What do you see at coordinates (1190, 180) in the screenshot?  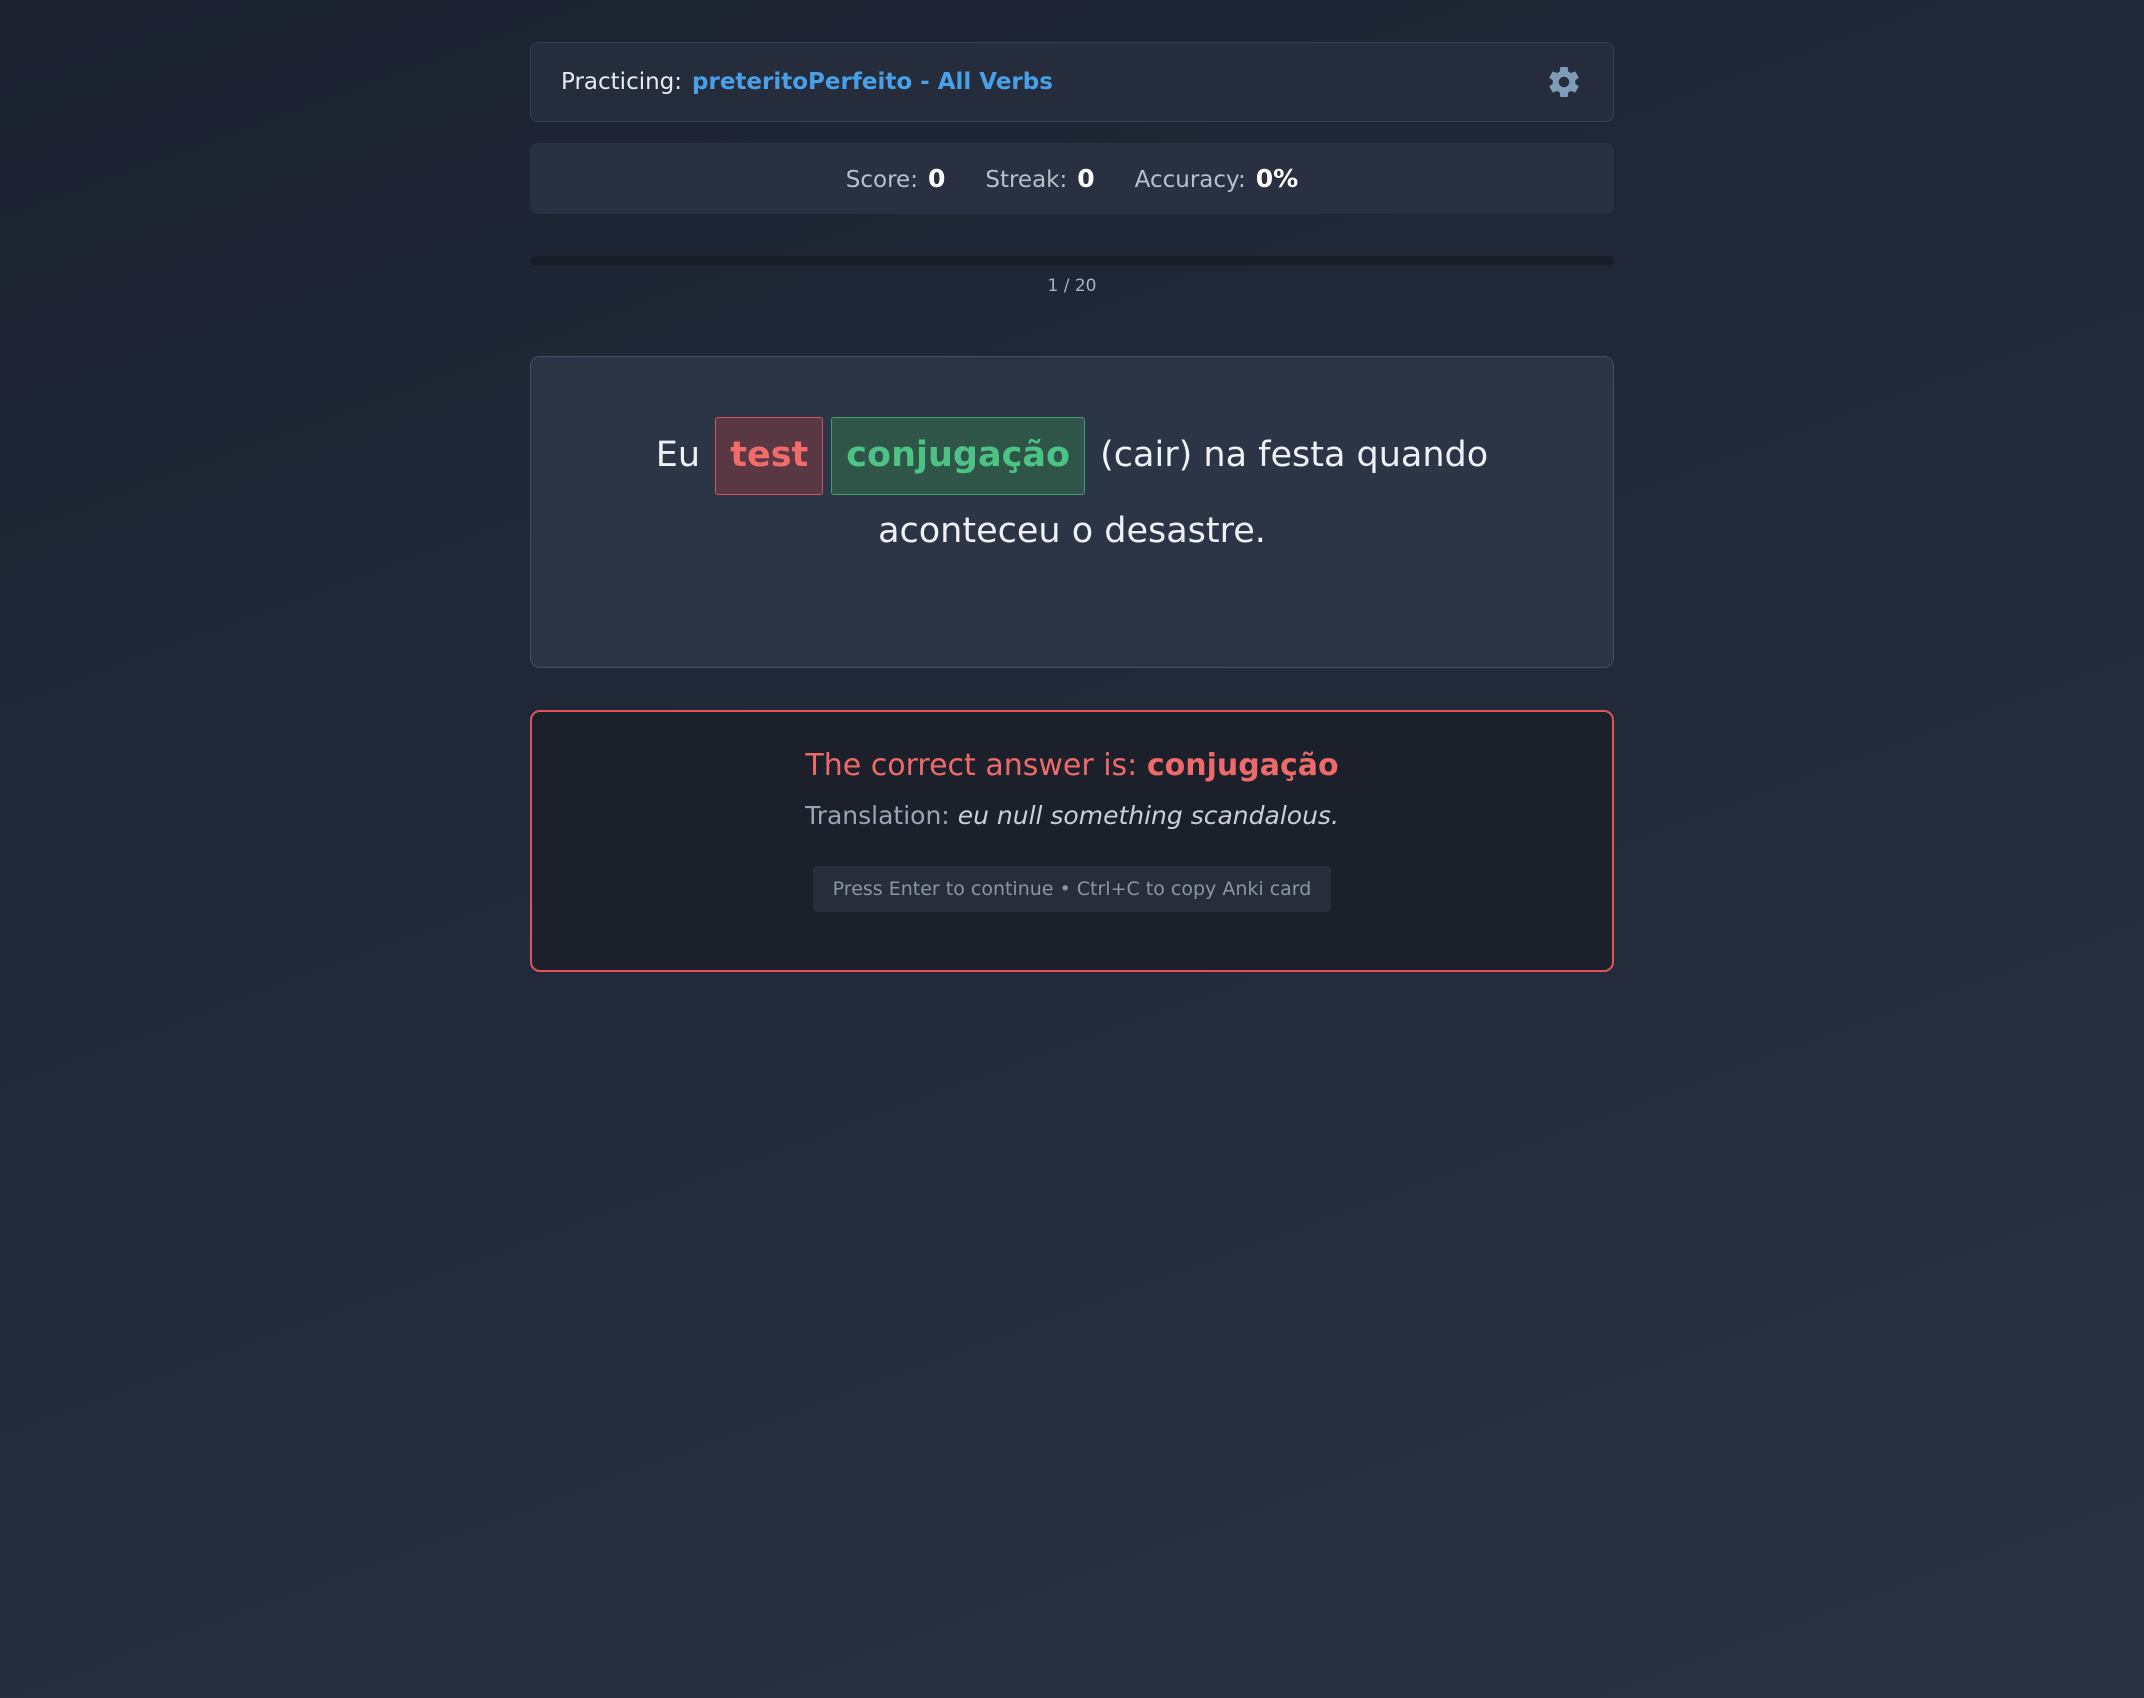 I see `accuracy-label: Accuracy:` at bounding box center [1190, 180].